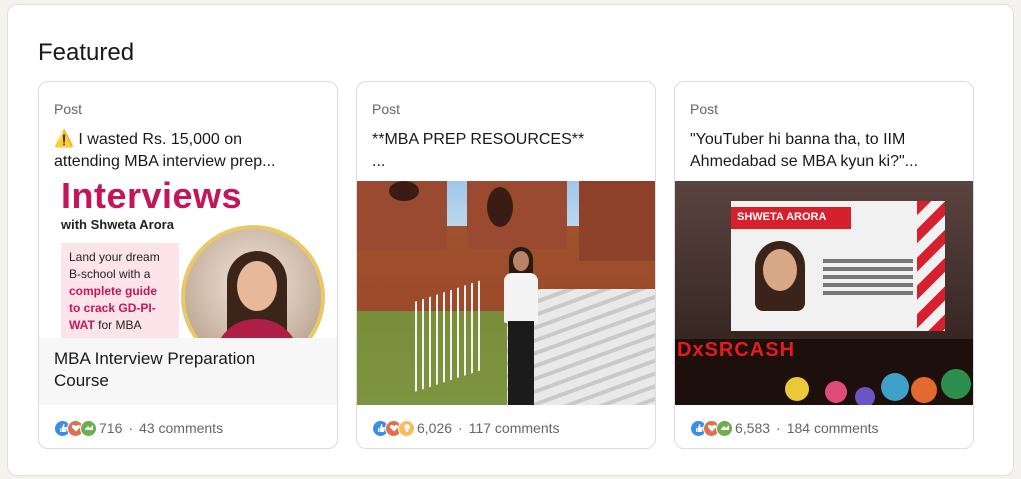 Image resolution: width=1021 pixels, height=479 pixels. I want to click on promo-bold: to crack GD-PI-, so click(112, 308).